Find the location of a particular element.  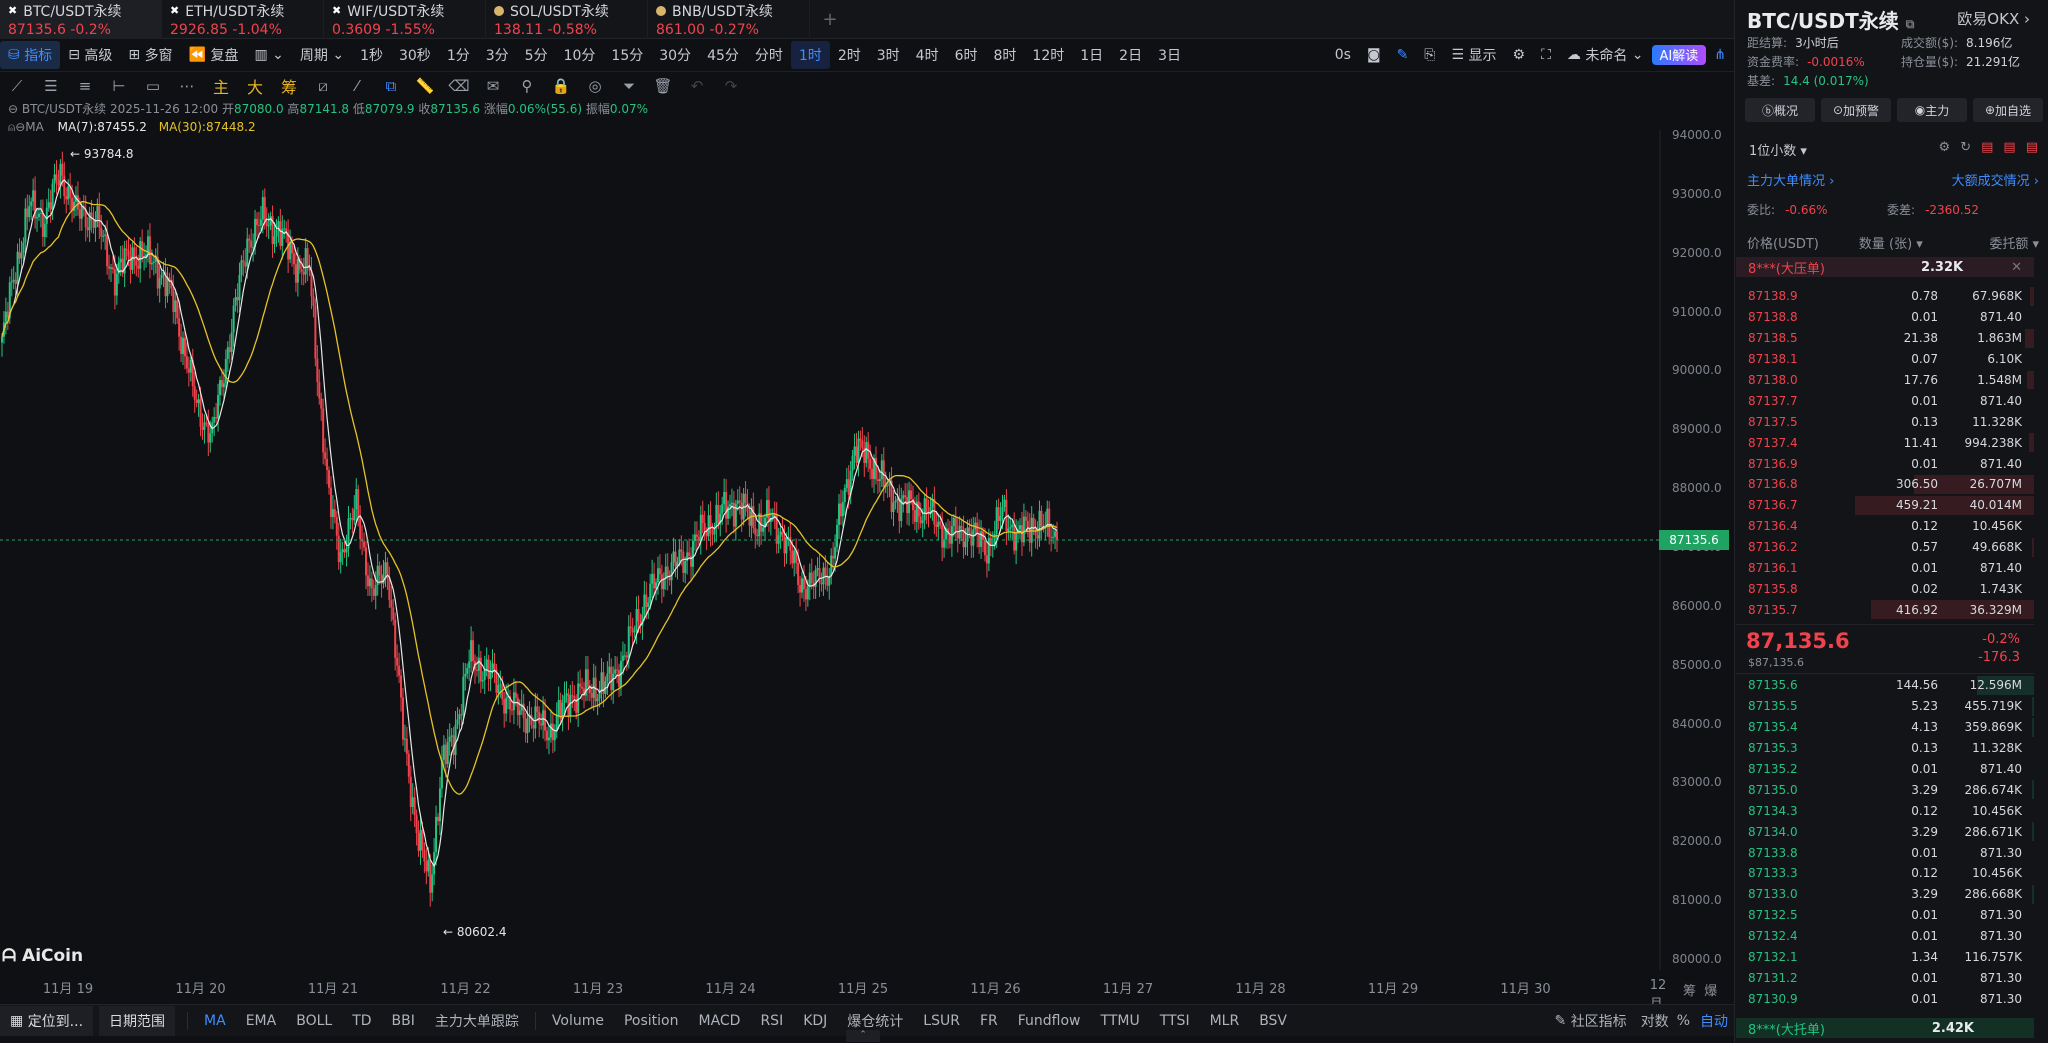

interval-13: 4时 is located at coordinates (927, 55).